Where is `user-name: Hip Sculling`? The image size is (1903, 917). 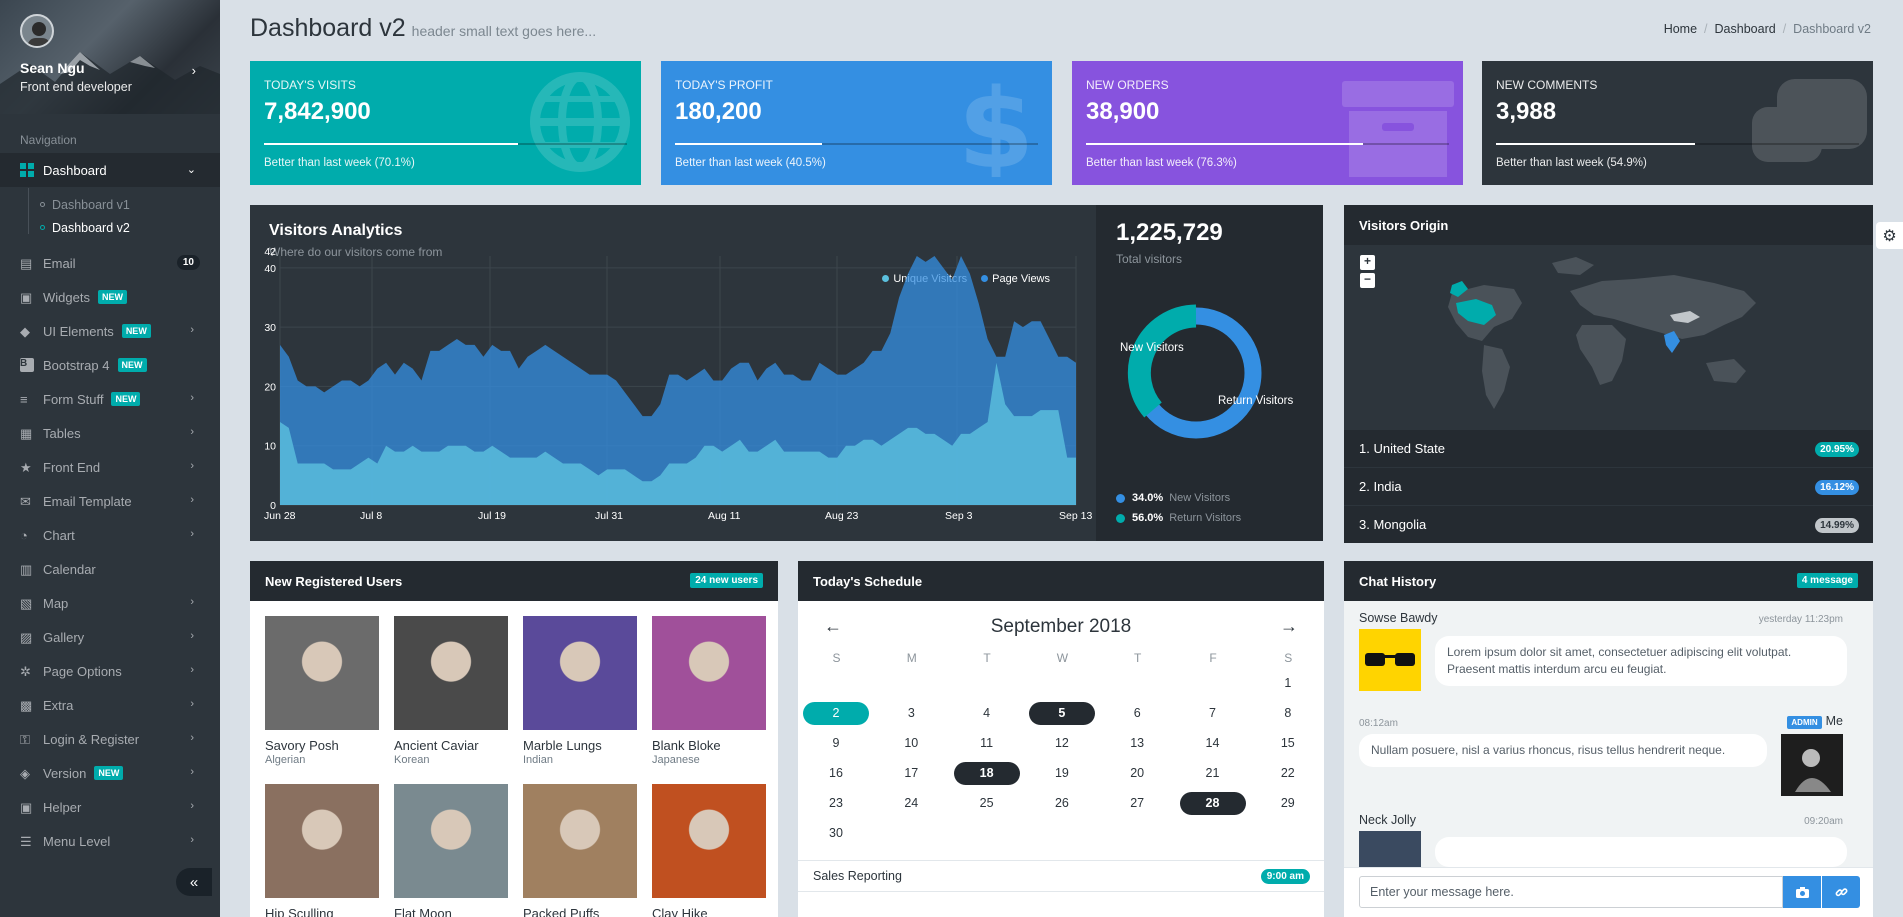
user-name: Hip Sculling is located at coordinates (299, 911).